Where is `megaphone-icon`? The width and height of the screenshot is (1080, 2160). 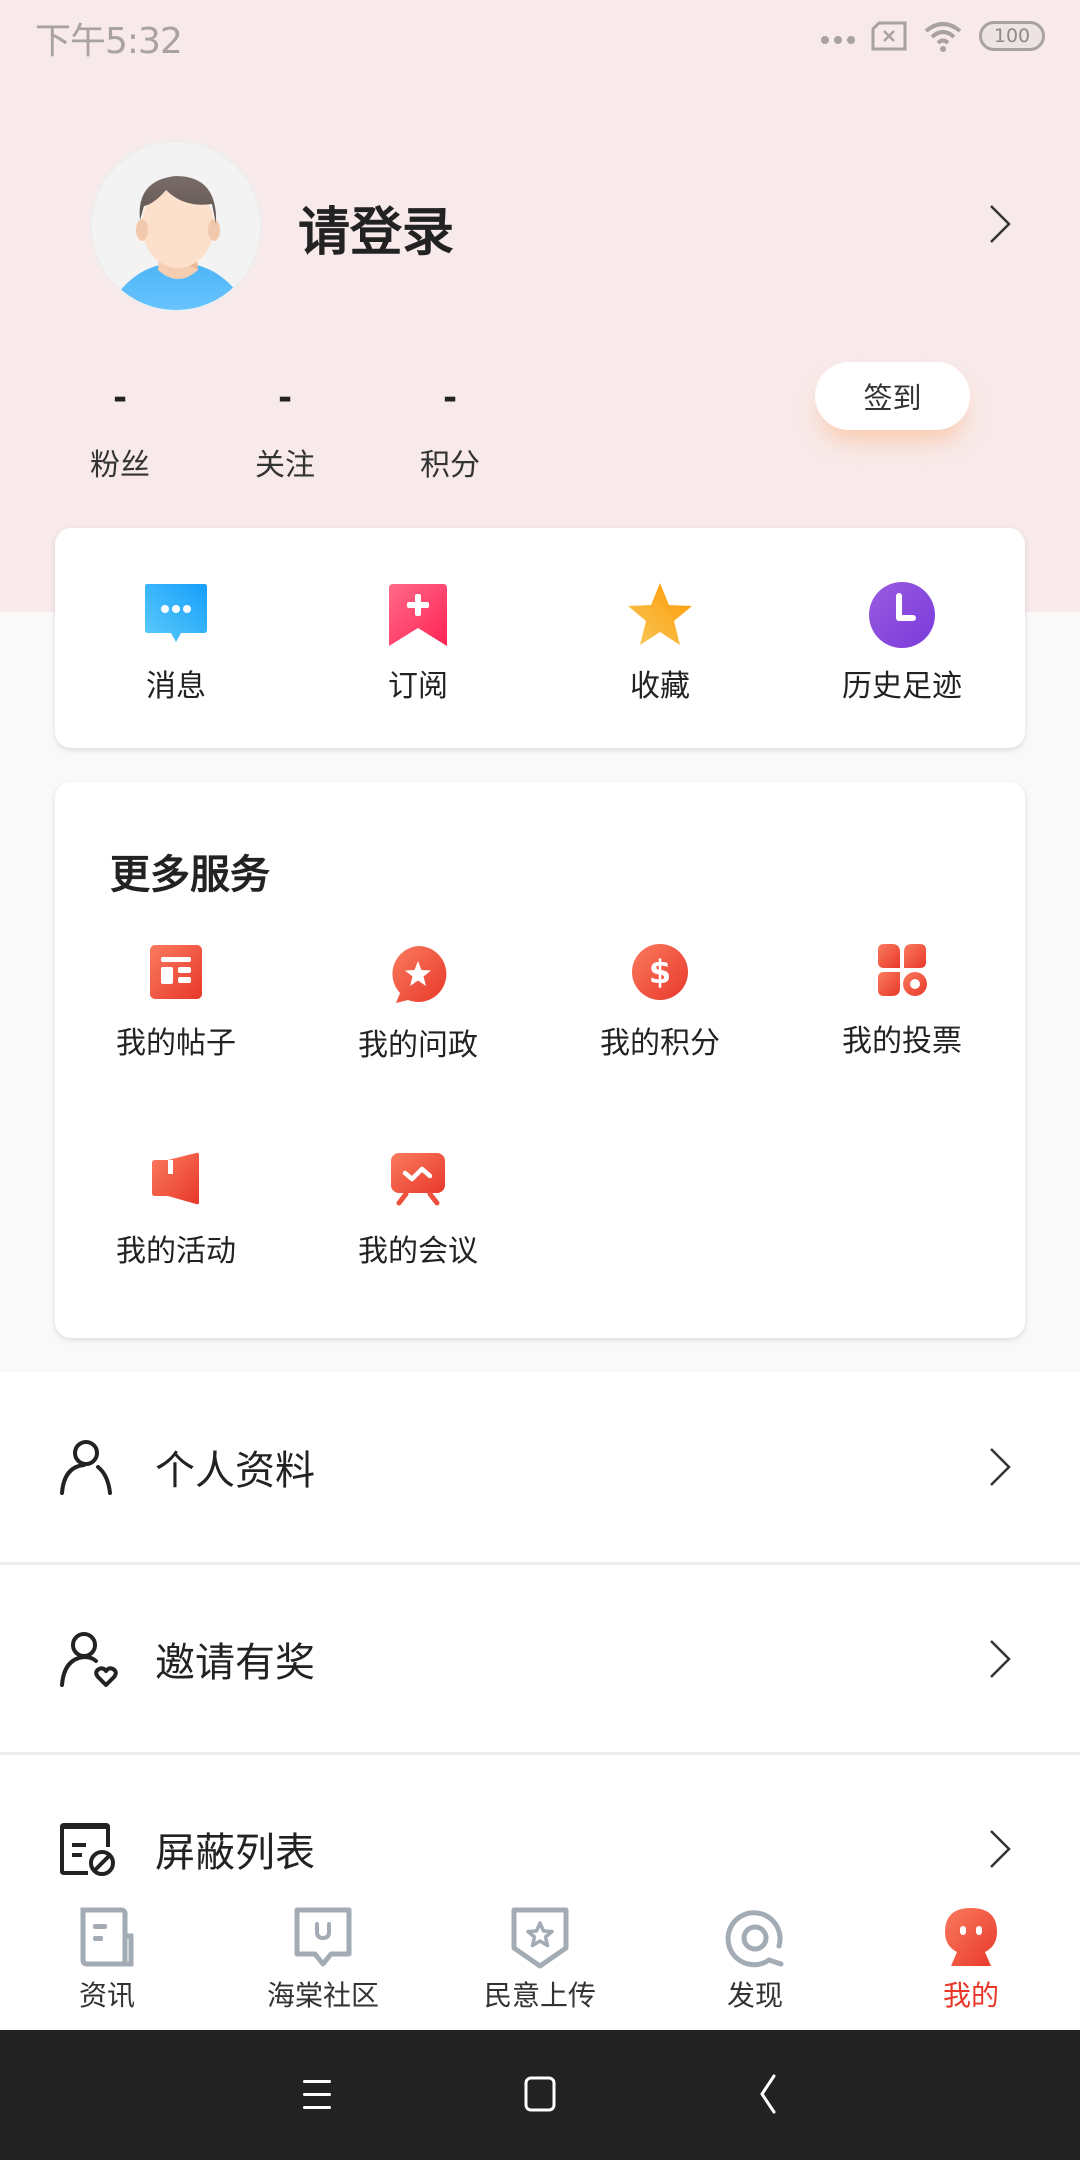
megaphone-icon is located at coordinates (175, 1178).